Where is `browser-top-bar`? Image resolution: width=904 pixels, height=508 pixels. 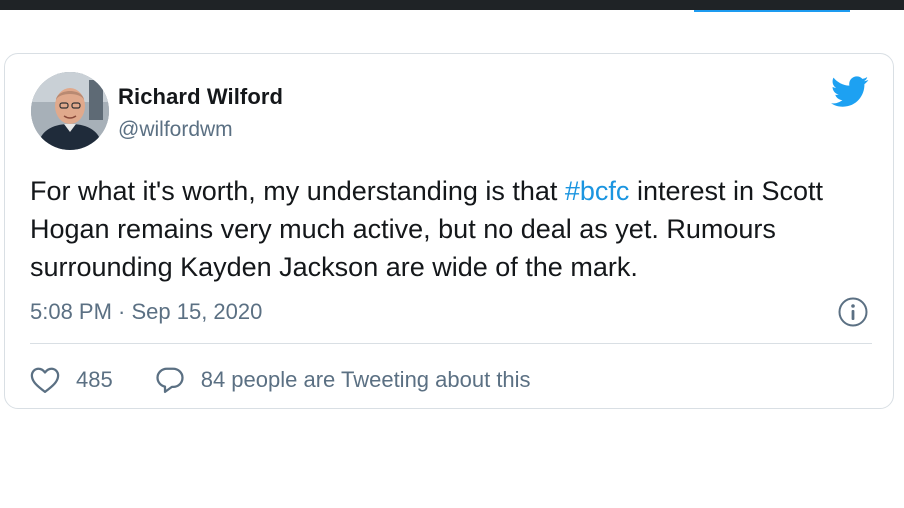 browser-top-bar is located at coordinates (452, 5).